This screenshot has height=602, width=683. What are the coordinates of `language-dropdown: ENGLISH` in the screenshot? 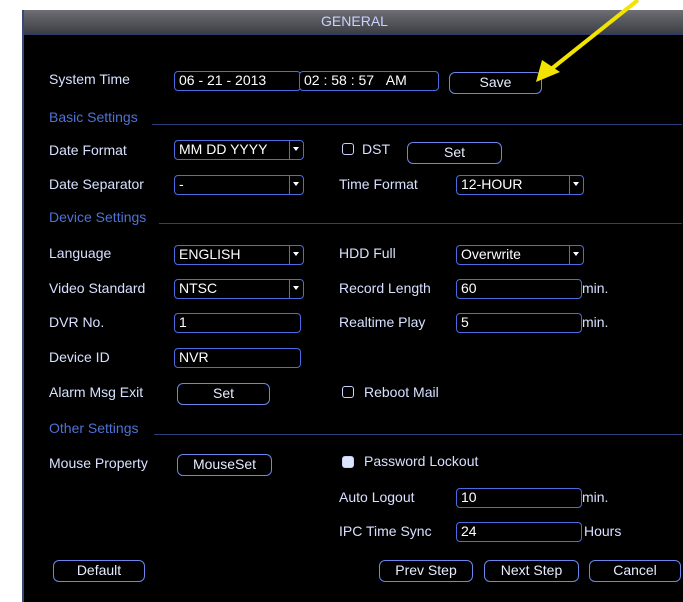 It's located at (239, 255).